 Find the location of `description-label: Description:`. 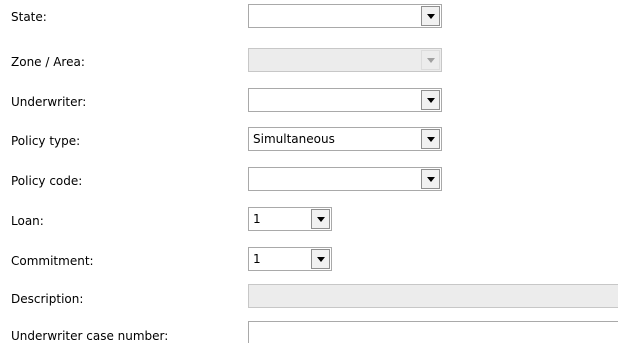

description-label: Description: is located at coordinates (47, 299).